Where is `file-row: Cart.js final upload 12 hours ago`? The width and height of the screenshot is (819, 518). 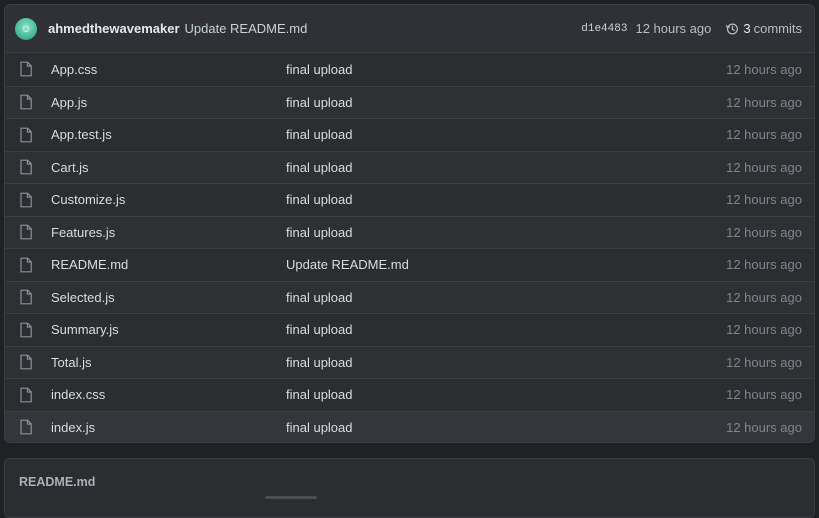
file-row: Cart.js final upload 12 hours ago is located at coordinates (409, 166).